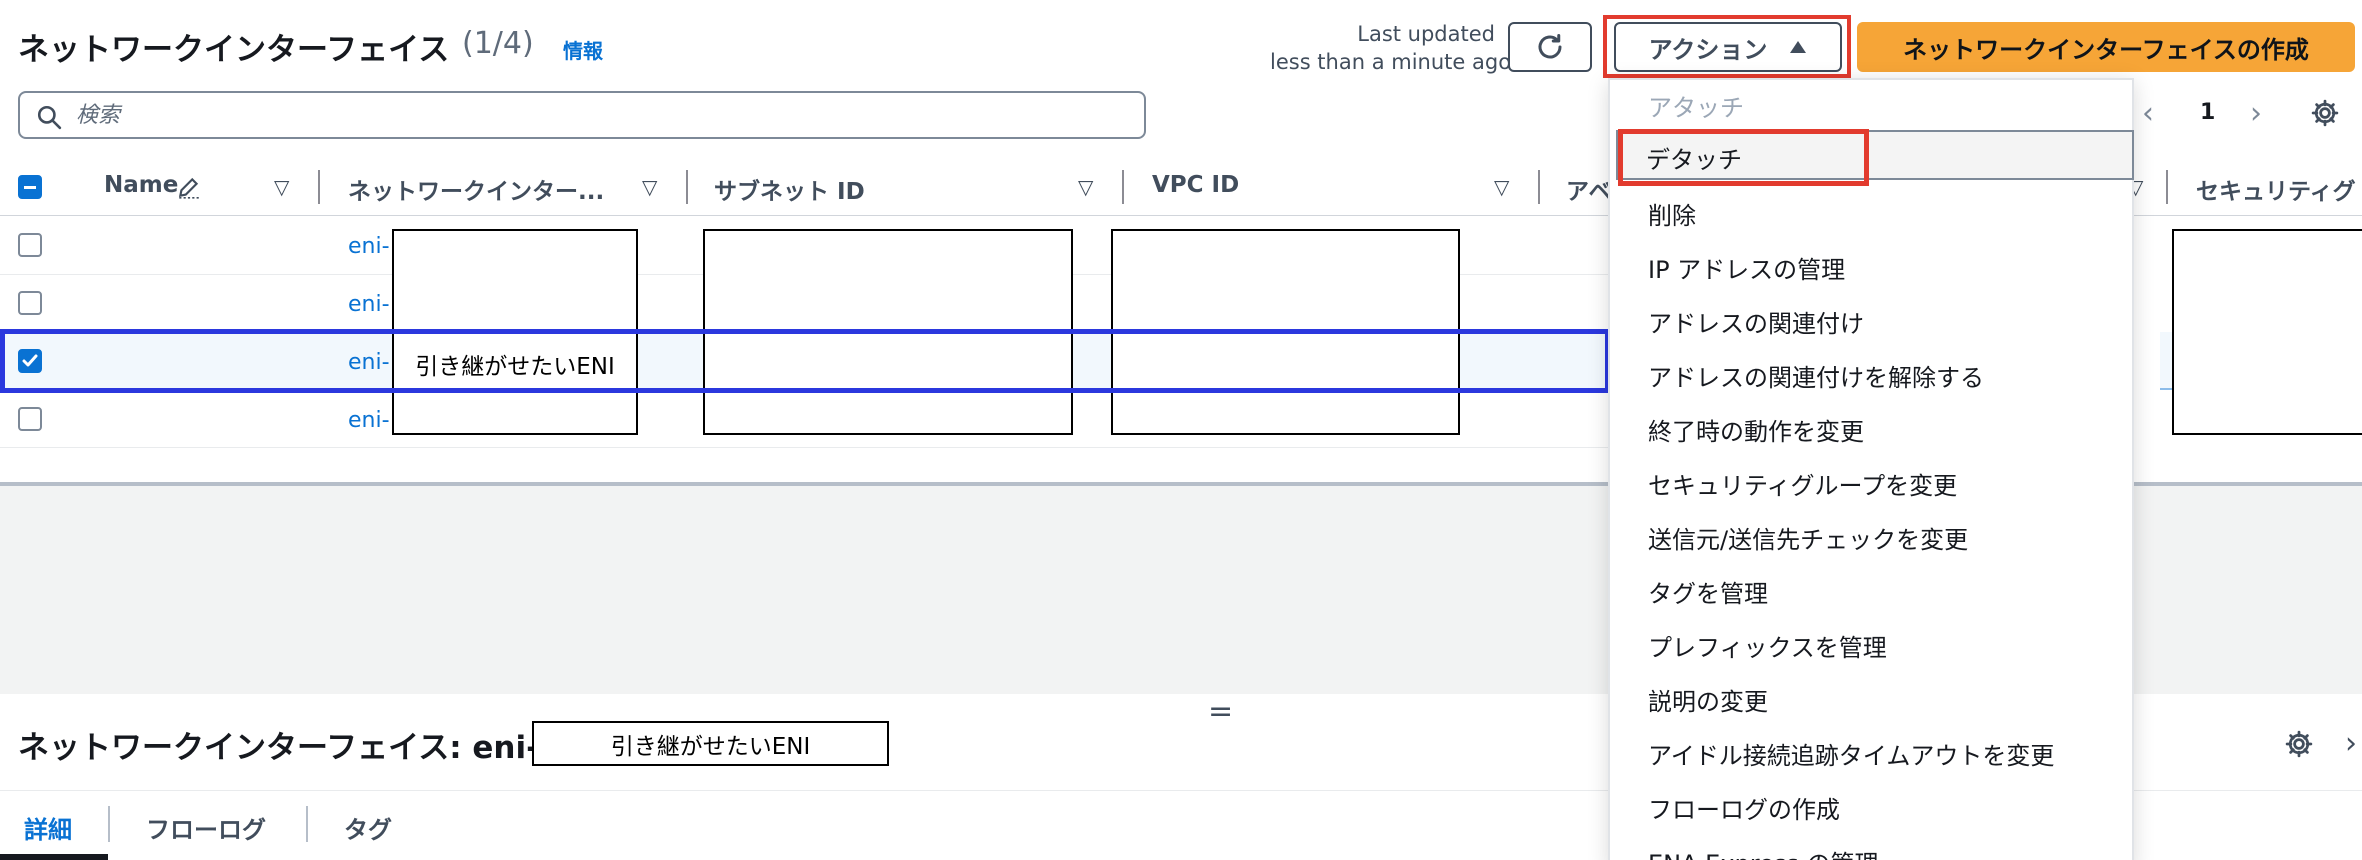 Image resolution: width=2362 pixels, height=860 pixels. Describe the element at coordinates (234, 50) in the screenshot. I see `page-title: ネットワークインターフェイス` at that location.